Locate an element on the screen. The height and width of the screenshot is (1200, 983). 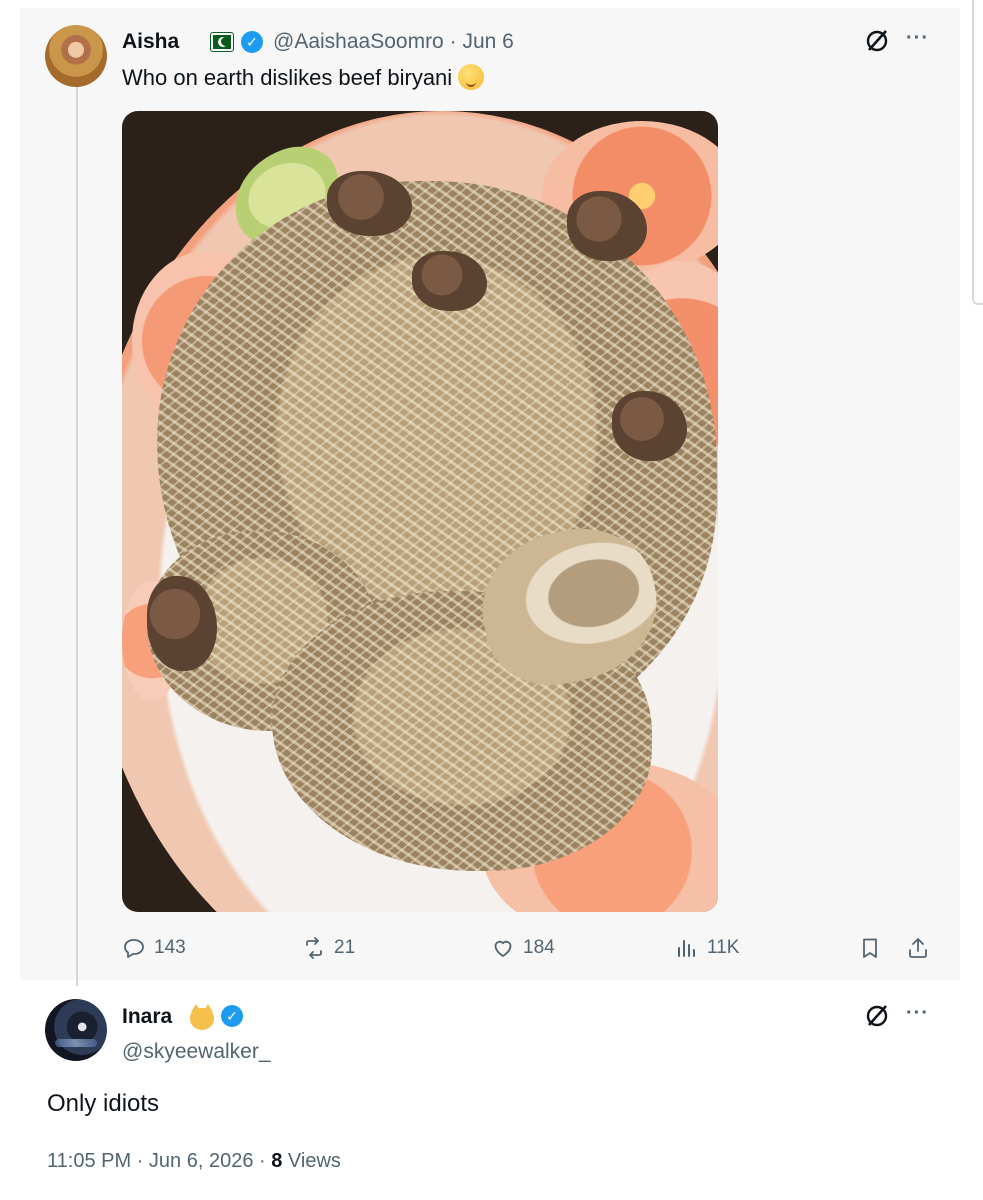
drooling-face-emoji is located at coordinates (471, 77).